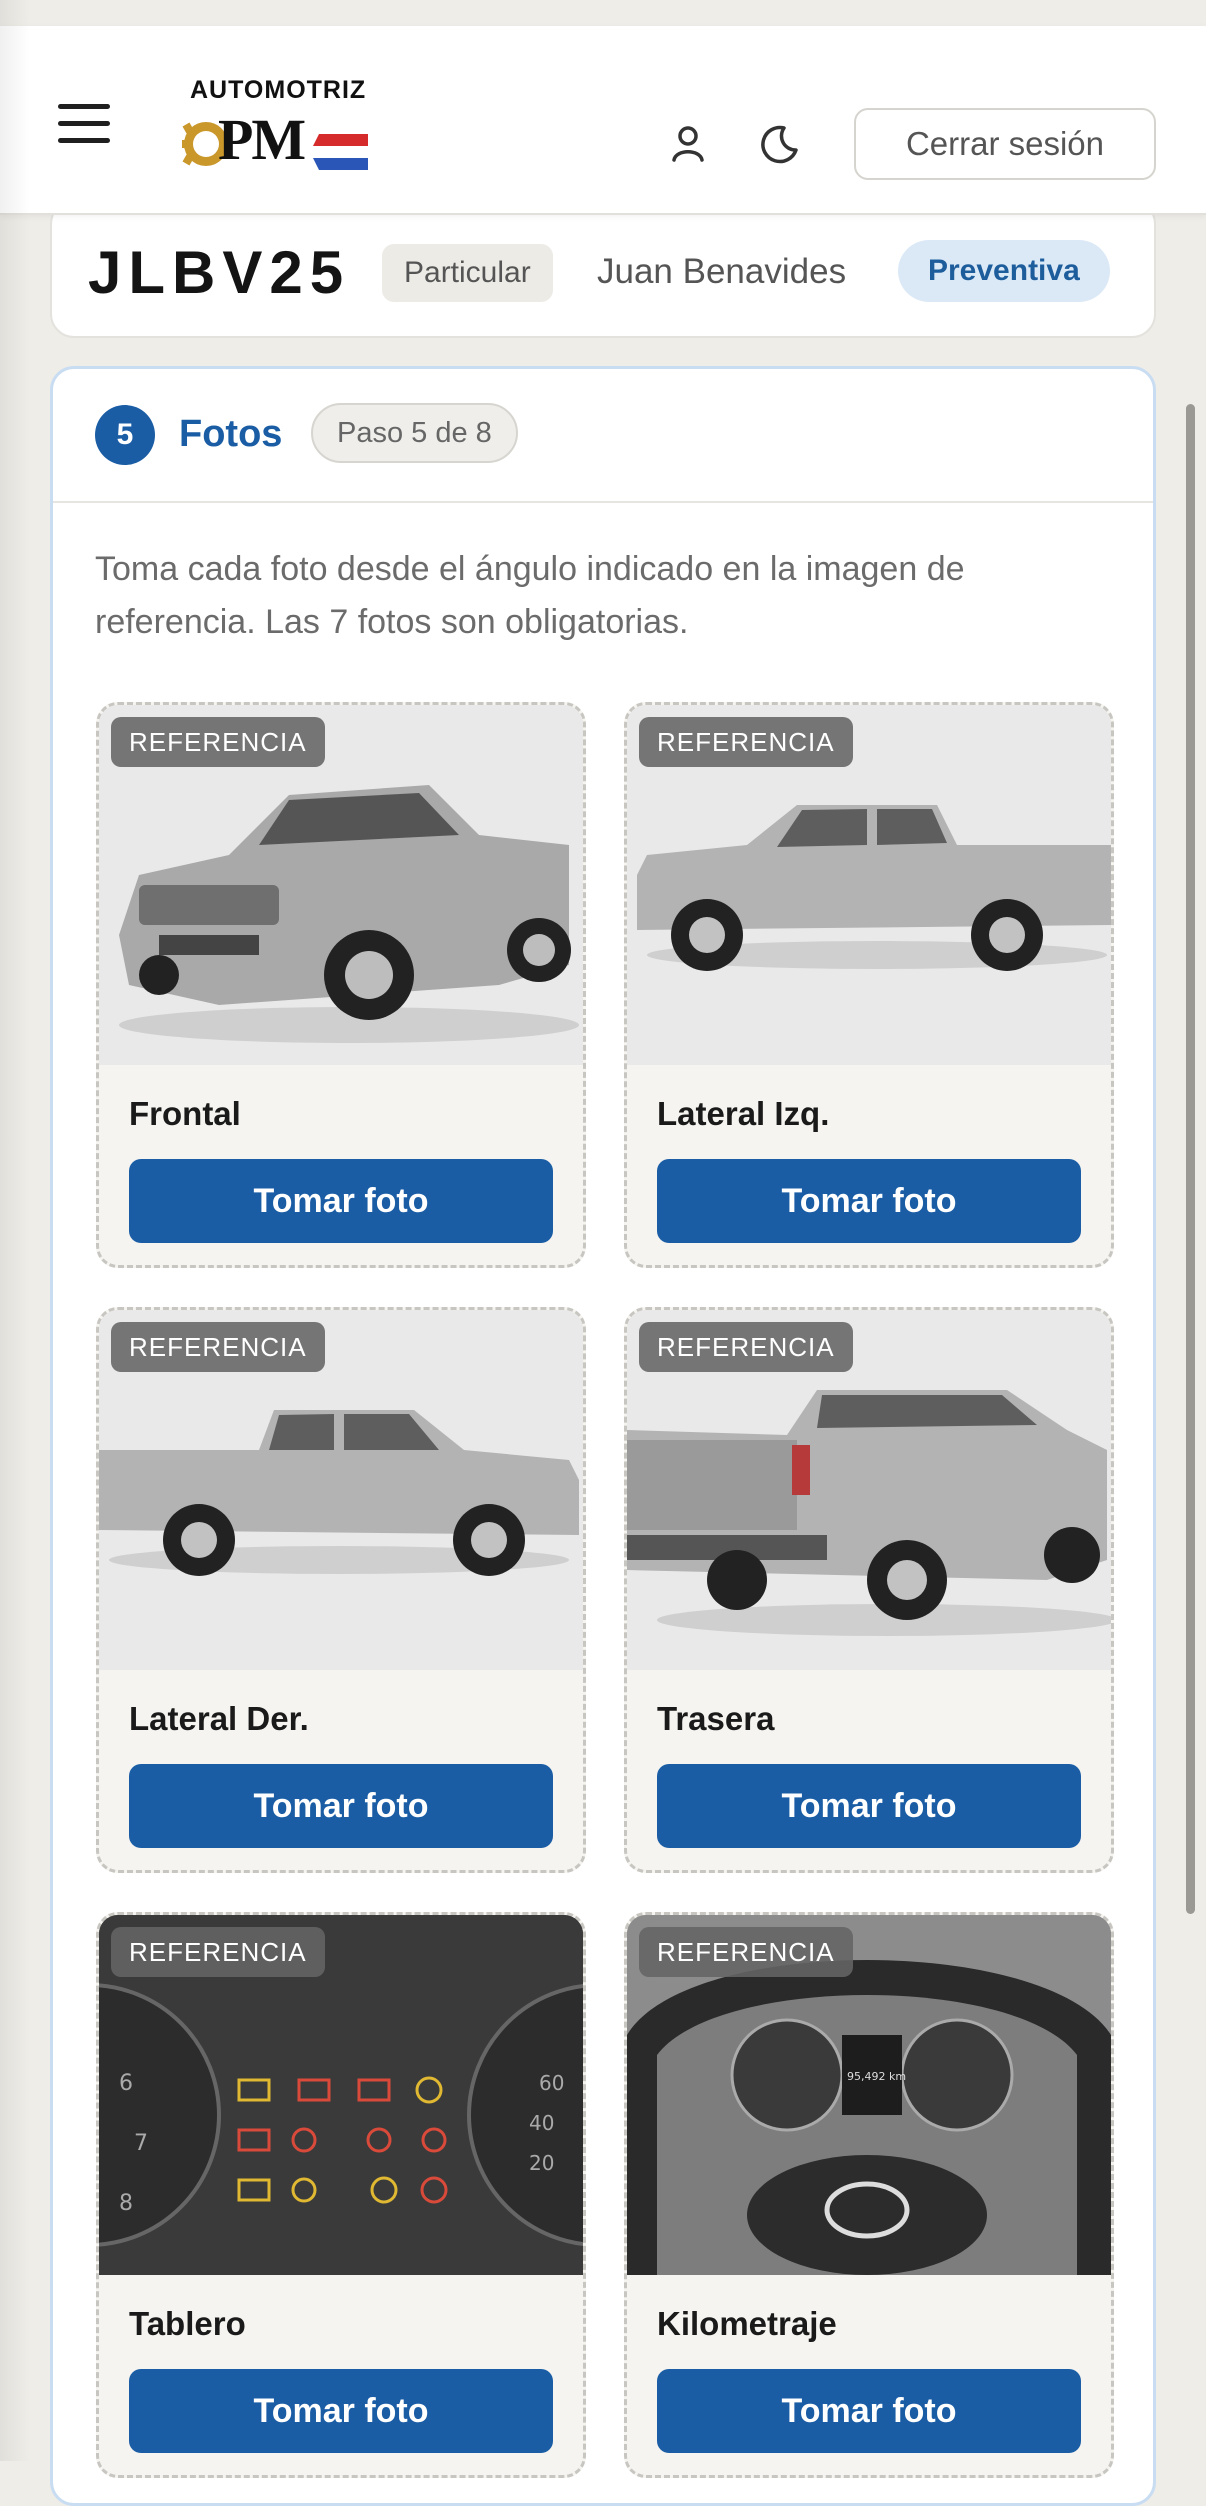 This screenshot has width=1206, height=2506. Describe the element at coordinates (219, 1718) in the screenshot. I see `photo-label: Lateral Der.` at that location.